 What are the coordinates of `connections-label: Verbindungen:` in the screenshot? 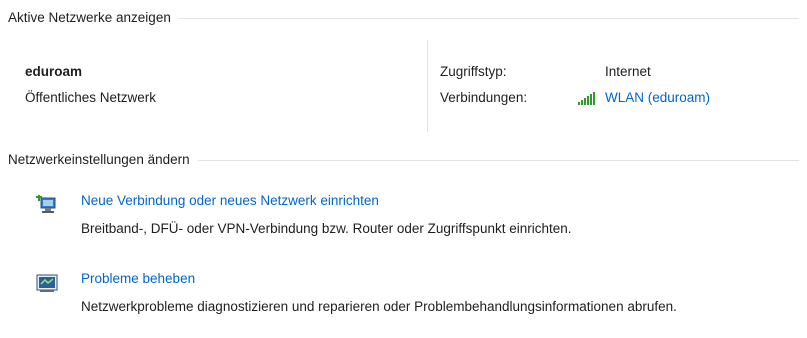 It's located at (484, 97).